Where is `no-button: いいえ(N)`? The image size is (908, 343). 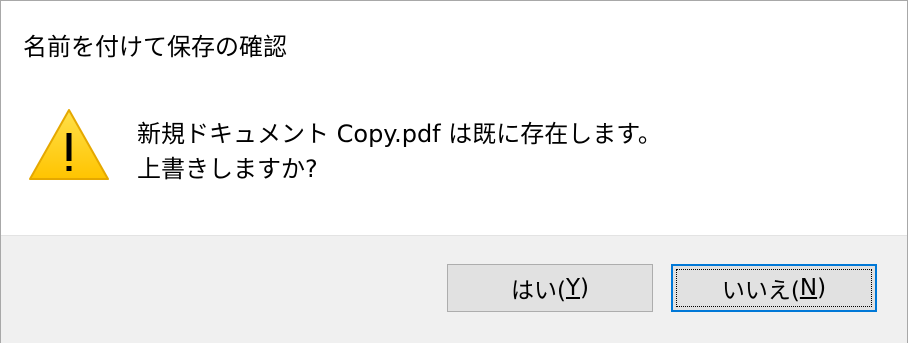
no-button: いいえ(N) is located at coordinates (774, 288).